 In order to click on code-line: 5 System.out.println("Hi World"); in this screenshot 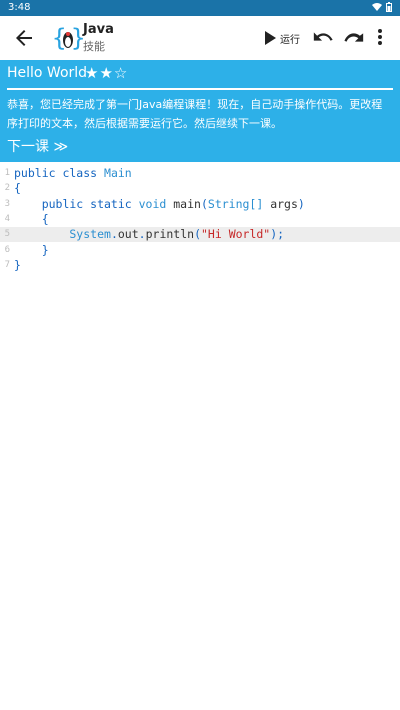, I will do `click(200, 235)`.